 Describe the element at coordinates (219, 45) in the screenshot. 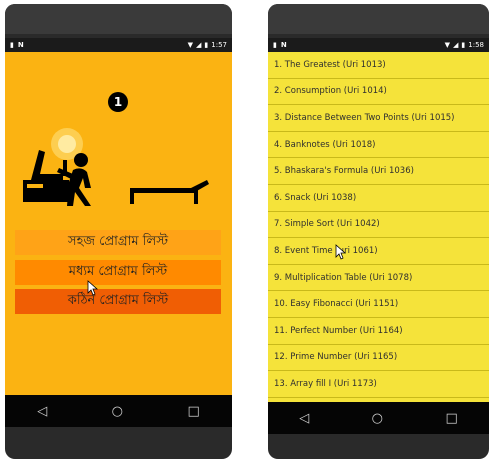

I see `status-time: 1:57` at that location.